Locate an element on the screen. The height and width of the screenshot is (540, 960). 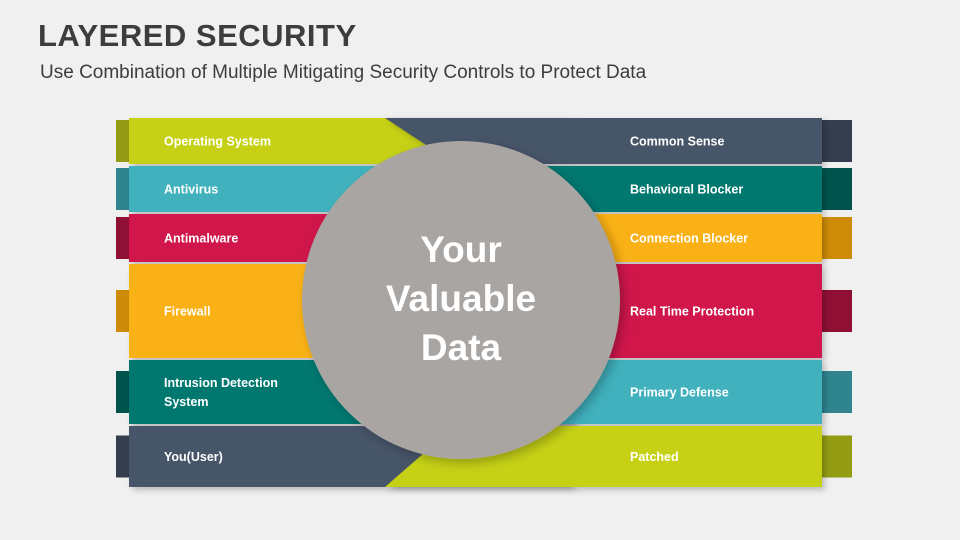
right-layer-label: Patched is located at coordinates (654, 457).